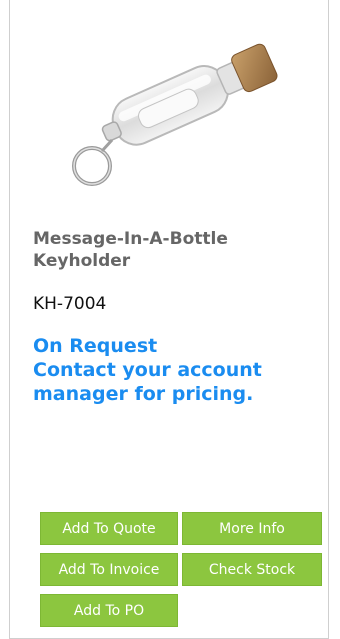 The width and height of the screenshot is (340, 639). I want to click on add-to-invoice-button: Add To Invoice, so click(109, 569).